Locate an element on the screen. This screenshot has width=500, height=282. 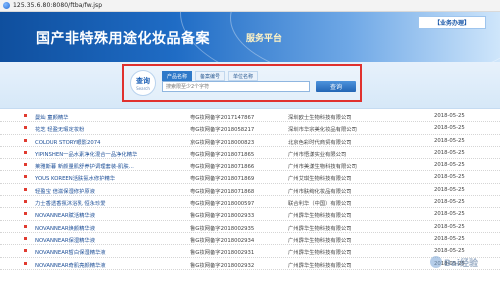
record-code: 京G妆网备字2018000823 is located at coordinates (222, 142).